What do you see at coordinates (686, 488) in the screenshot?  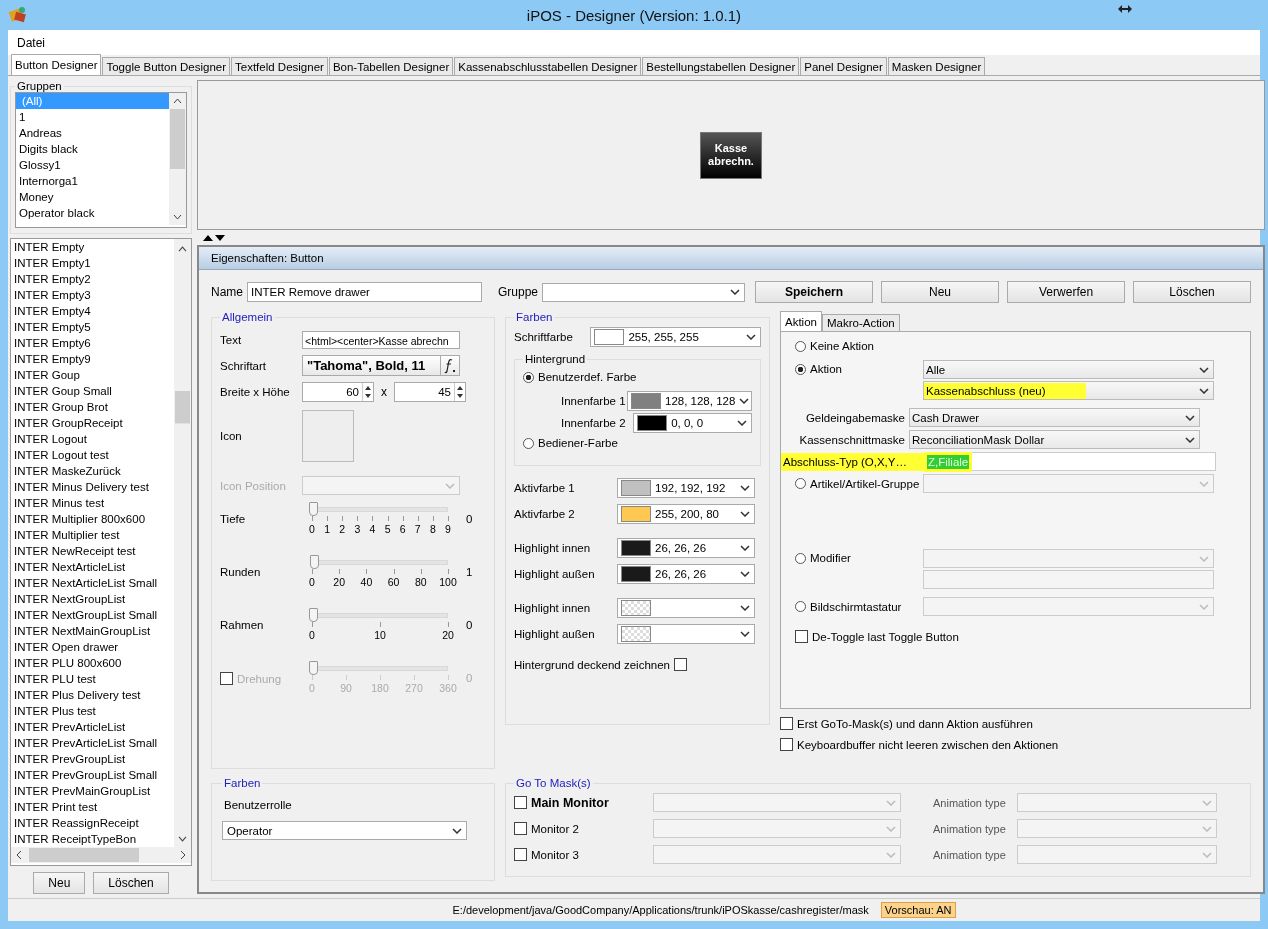 I see `color-dropdown: 192, 192, 192` at bounding box center [686, 488].